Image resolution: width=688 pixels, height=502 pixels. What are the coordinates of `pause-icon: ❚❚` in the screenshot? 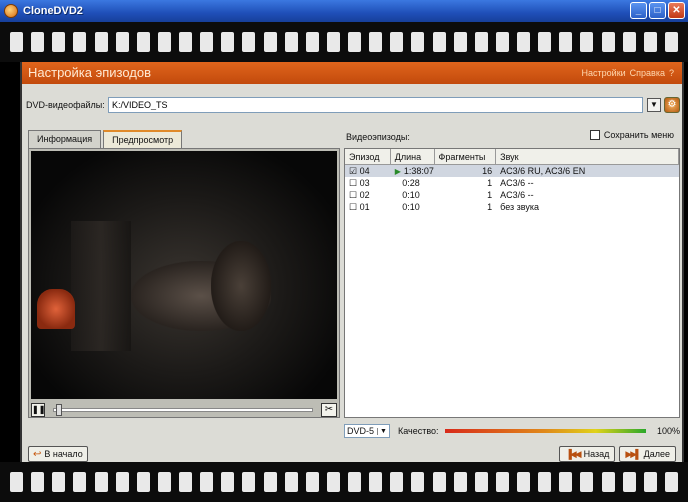 It's located at (38, 410).